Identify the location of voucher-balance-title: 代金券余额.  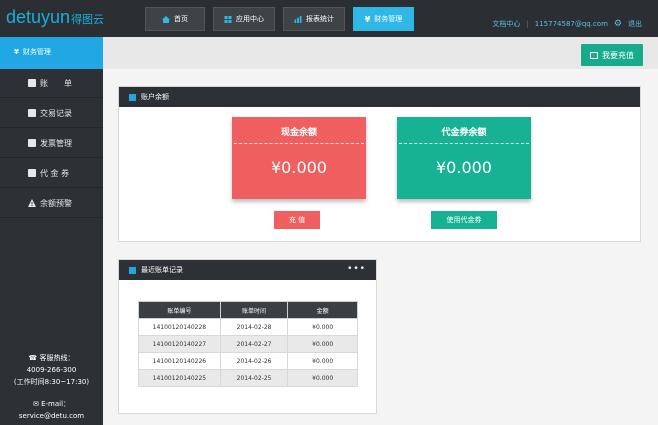
(464, 133).